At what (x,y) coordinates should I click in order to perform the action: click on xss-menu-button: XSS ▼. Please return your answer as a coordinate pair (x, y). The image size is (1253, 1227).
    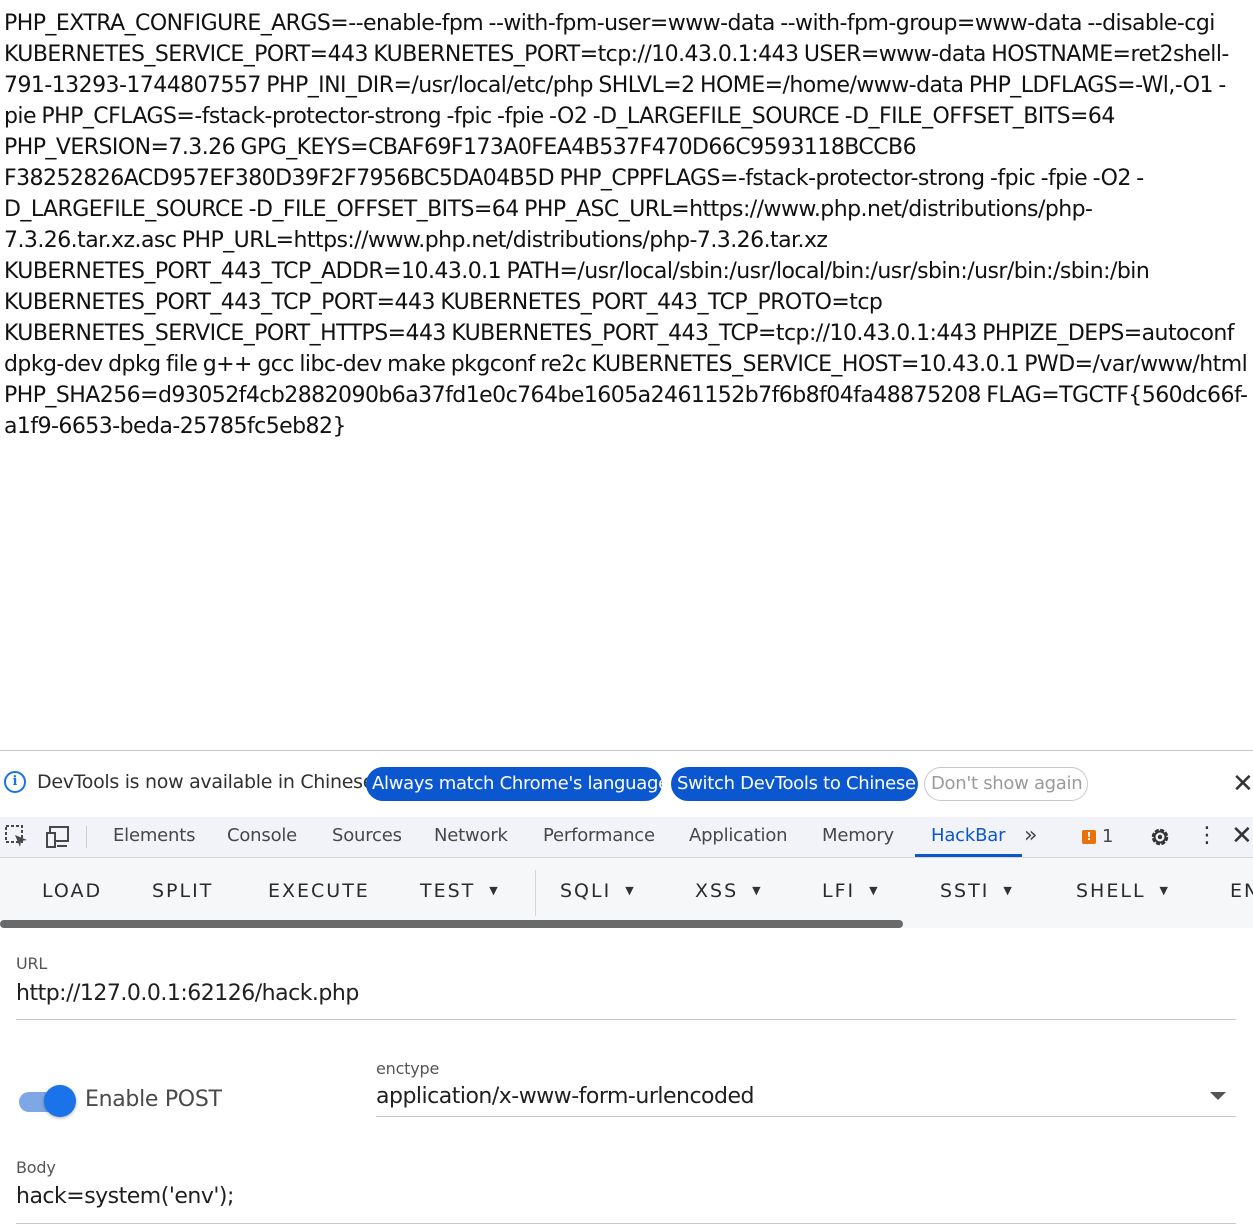
    Looking at the image, I should click on (729, 891).